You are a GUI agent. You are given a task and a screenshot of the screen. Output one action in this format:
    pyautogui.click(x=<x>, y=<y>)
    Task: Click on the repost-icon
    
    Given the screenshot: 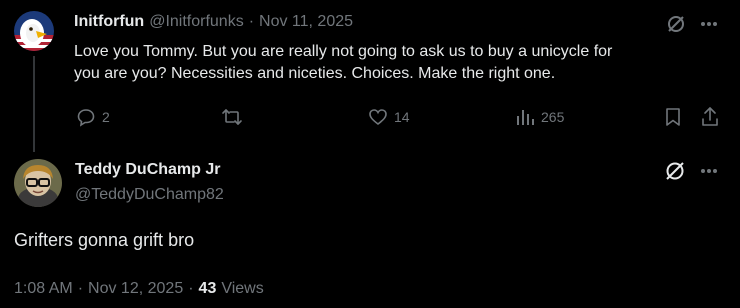 What is the action you would take?
    pyautogui.click(x=232, y=117)
    